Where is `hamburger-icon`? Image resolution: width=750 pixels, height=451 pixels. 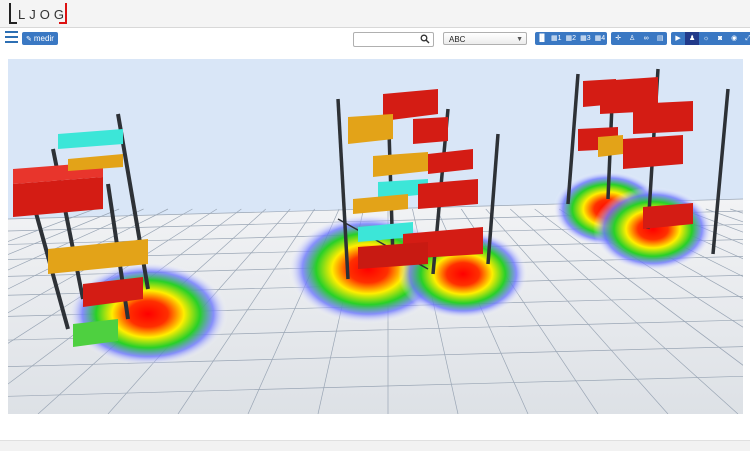 hamburger-icon is located at coordinates (11, 37).